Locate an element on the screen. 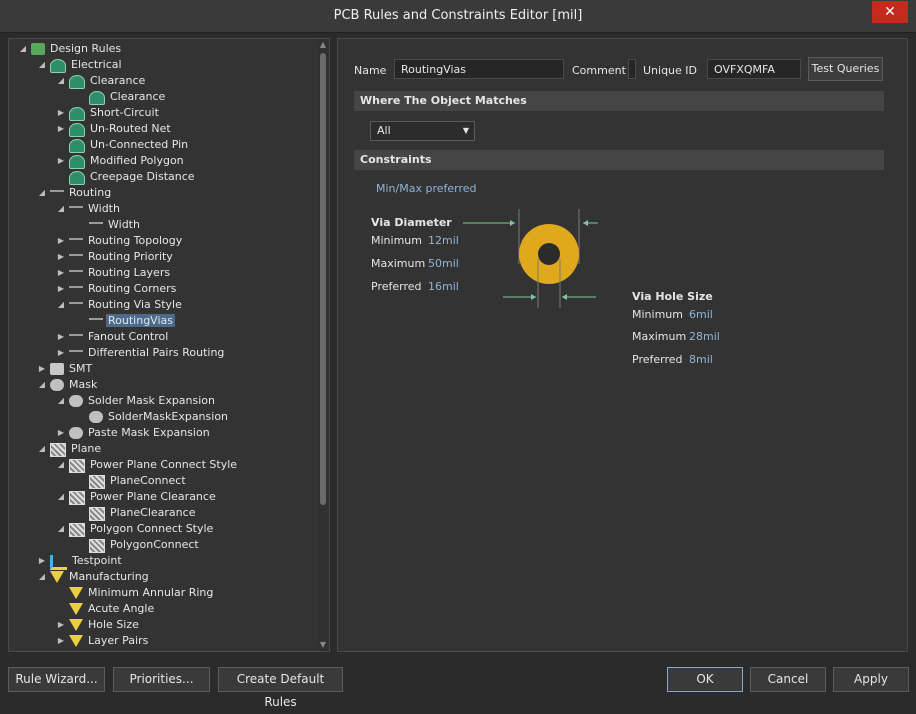 This screenshot has height=714, width=916. via-hole-pref-value: 8mil is located at coordinates (701, 359).